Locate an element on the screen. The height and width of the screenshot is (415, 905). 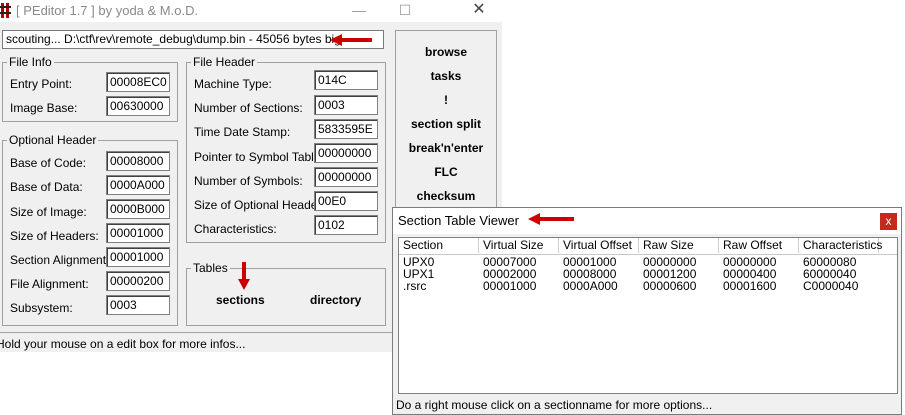
opt-field-label: Section Alignment: is located at coordinates (60, 260).